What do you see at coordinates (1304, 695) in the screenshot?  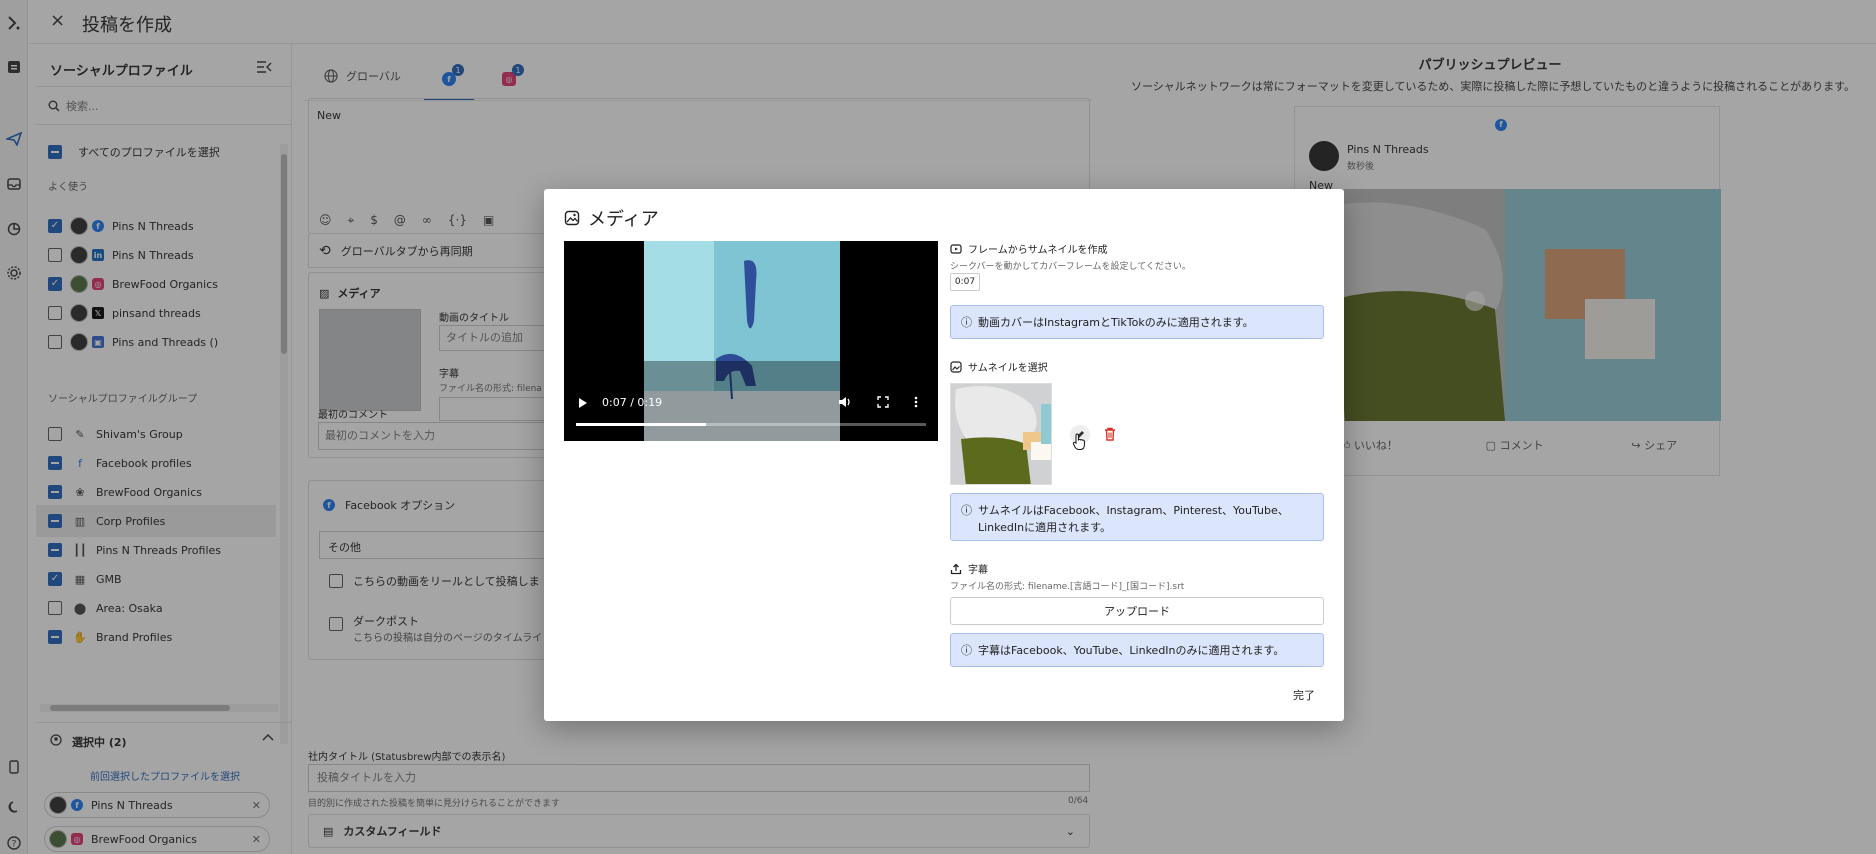 I see `done-button: 完了` at bounding box center [1304, 695].